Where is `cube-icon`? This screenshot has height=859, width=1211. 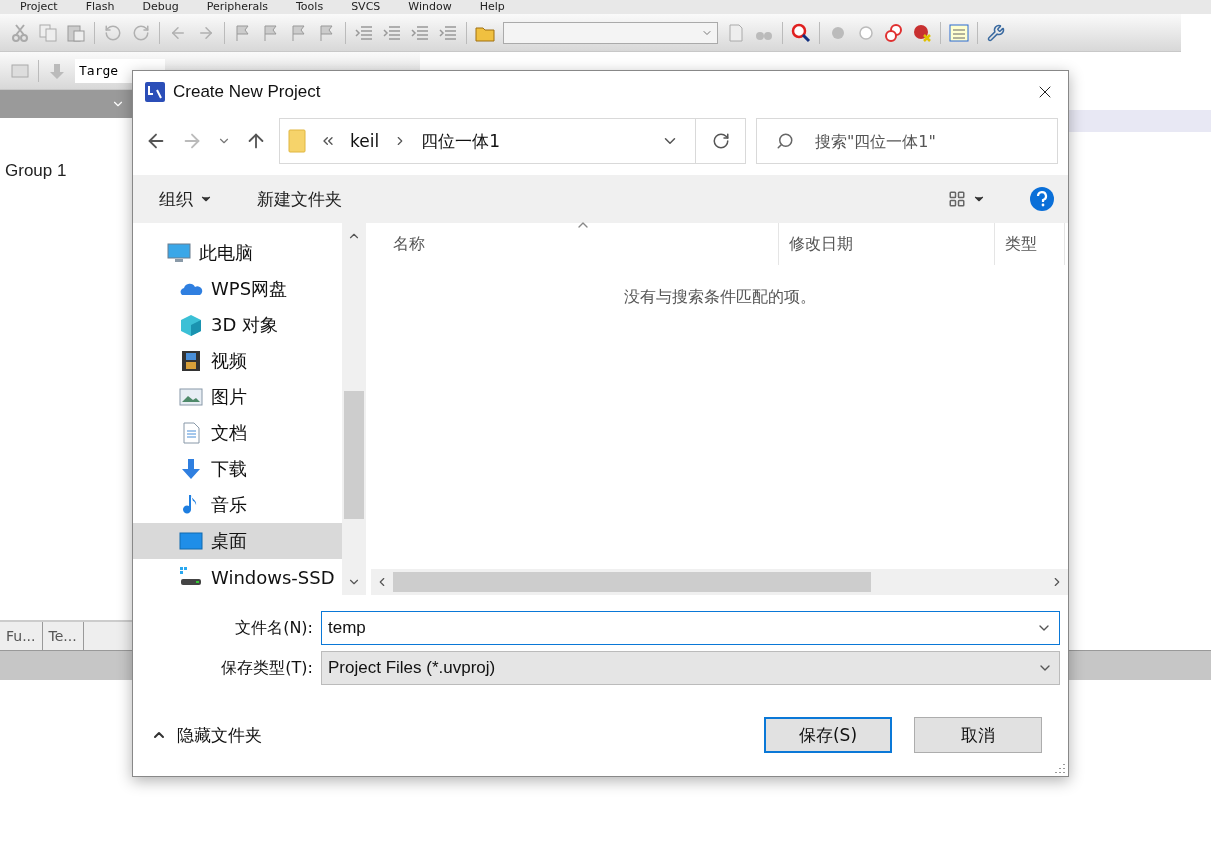
cube-icon is located at coordinates (191, 325).